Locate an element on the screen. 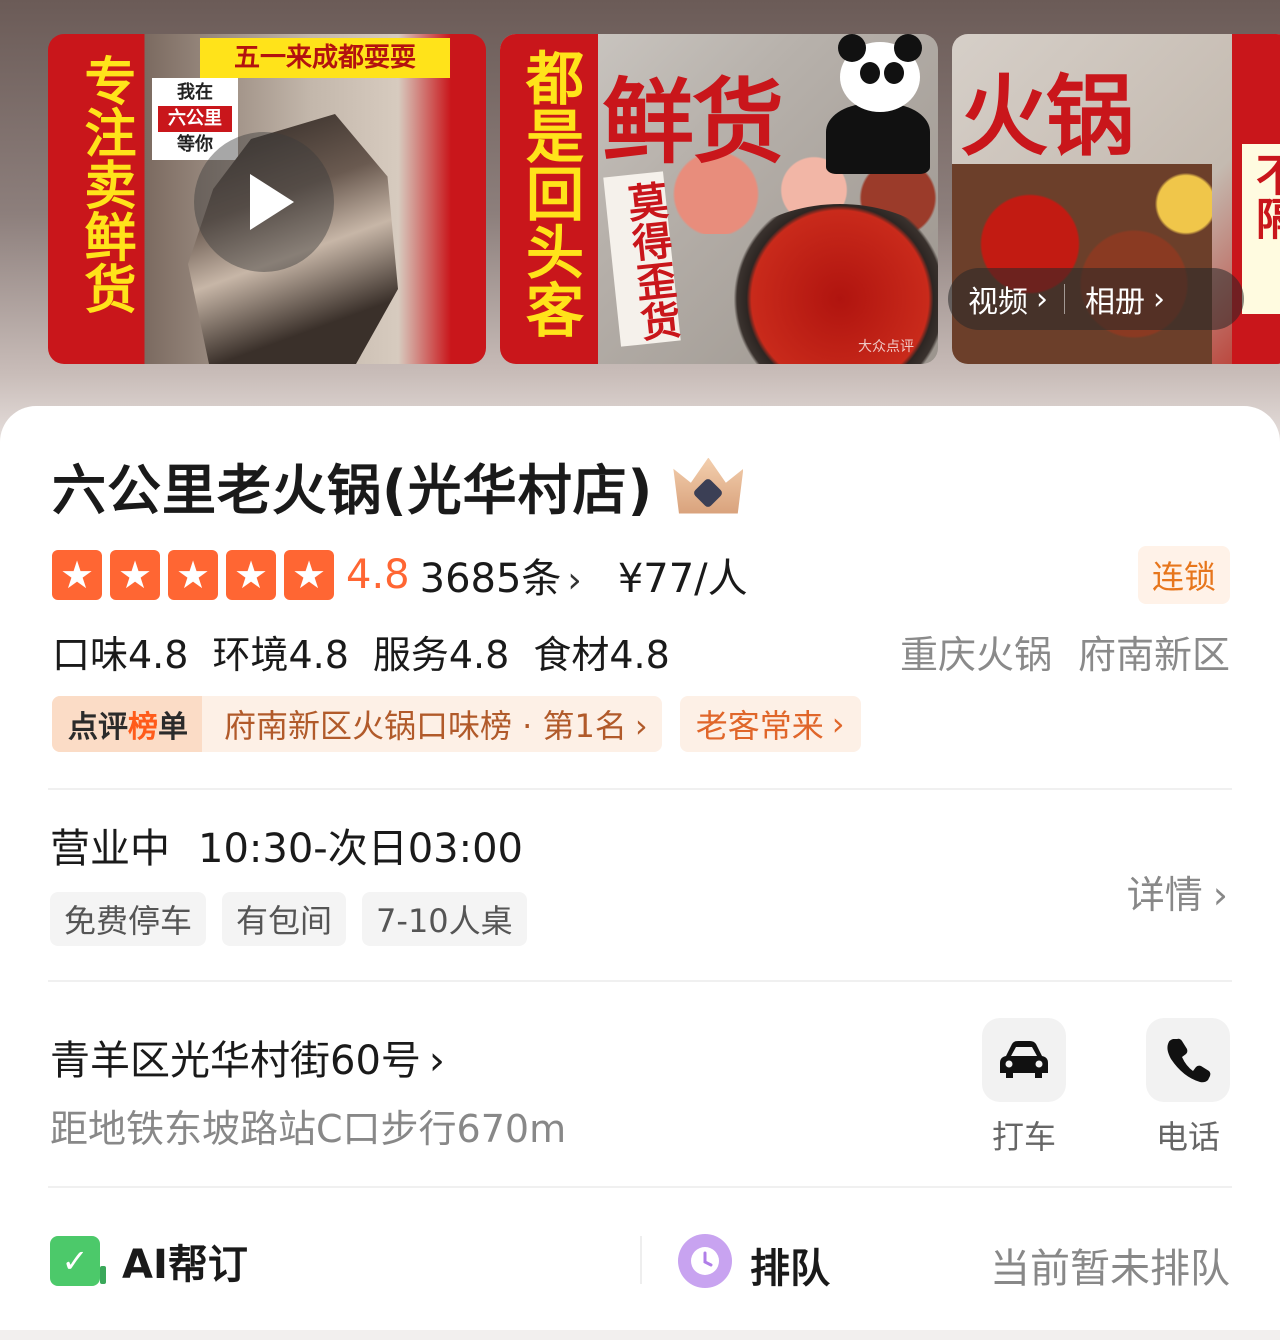 This screenshot has width=1280, height=1340. poster-big-text: 鲜货 is located at coordinates (693, 122).